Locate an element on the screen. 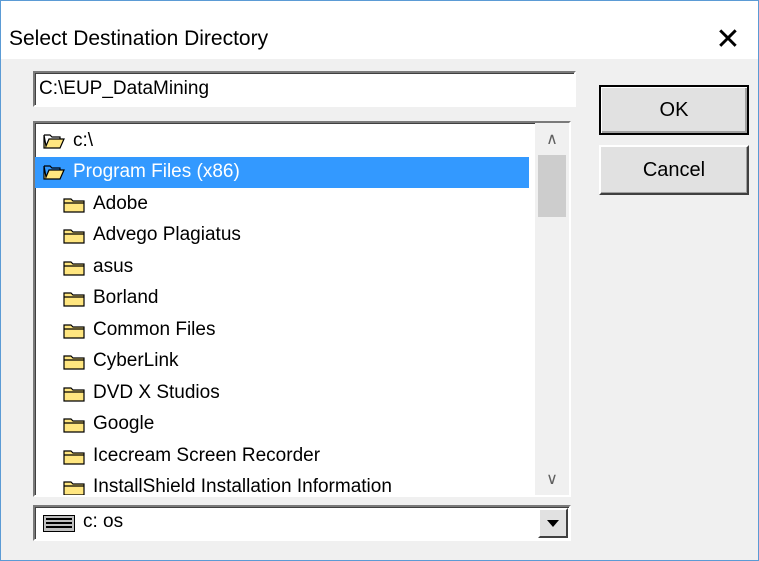 The width and height of the screenshot is (759, 561). scroll-up-button: ∧ is located at coordinates (552, 139).